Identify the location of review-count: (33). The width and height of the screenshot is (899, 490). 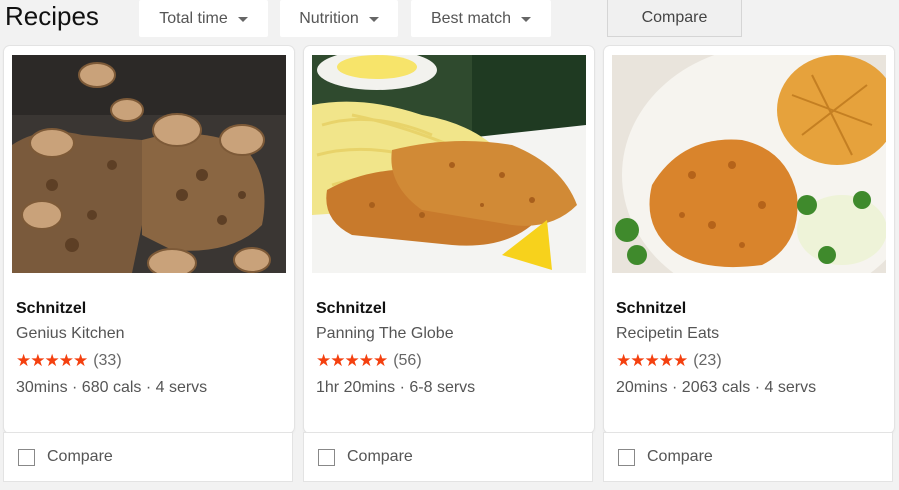
(107, 360).